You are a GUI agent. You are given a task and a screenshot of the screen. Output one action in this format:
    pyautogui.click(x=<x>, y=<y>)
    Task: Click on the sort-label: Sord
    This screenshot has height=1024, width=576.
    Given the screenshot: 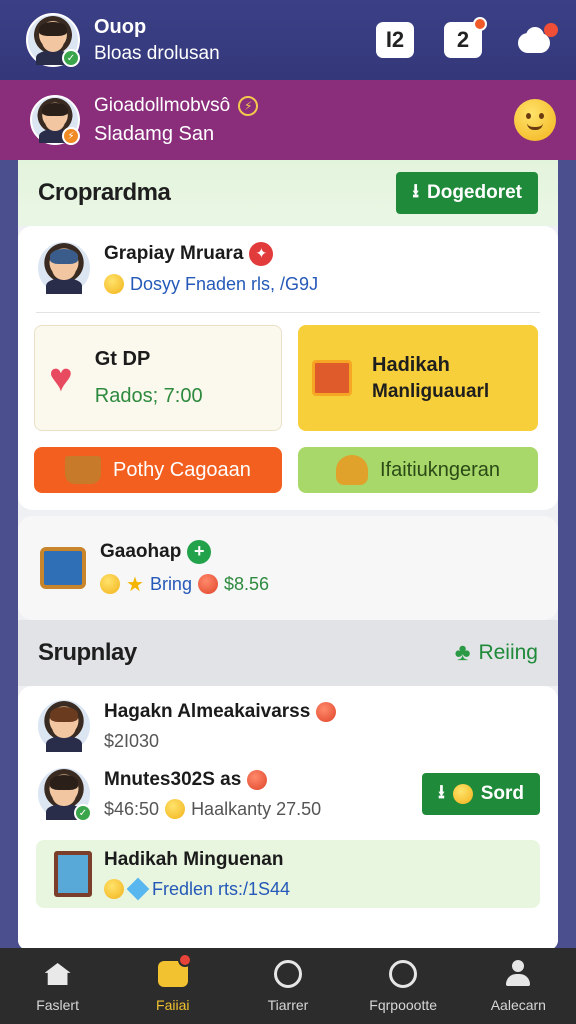 What is the action you would take?
    pyautogui.click(x=502, y=793)
    